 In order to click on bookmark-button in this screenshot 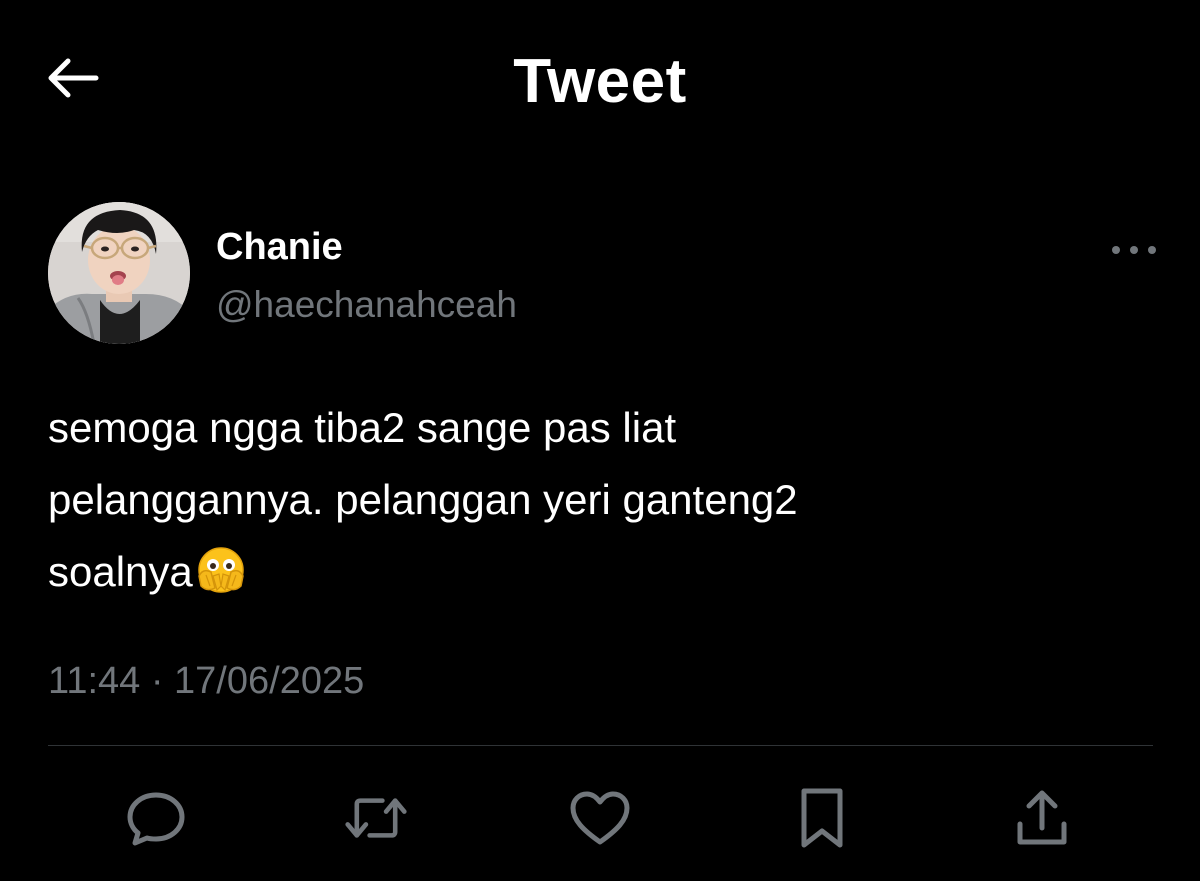, I will do `click(822, 818)`.